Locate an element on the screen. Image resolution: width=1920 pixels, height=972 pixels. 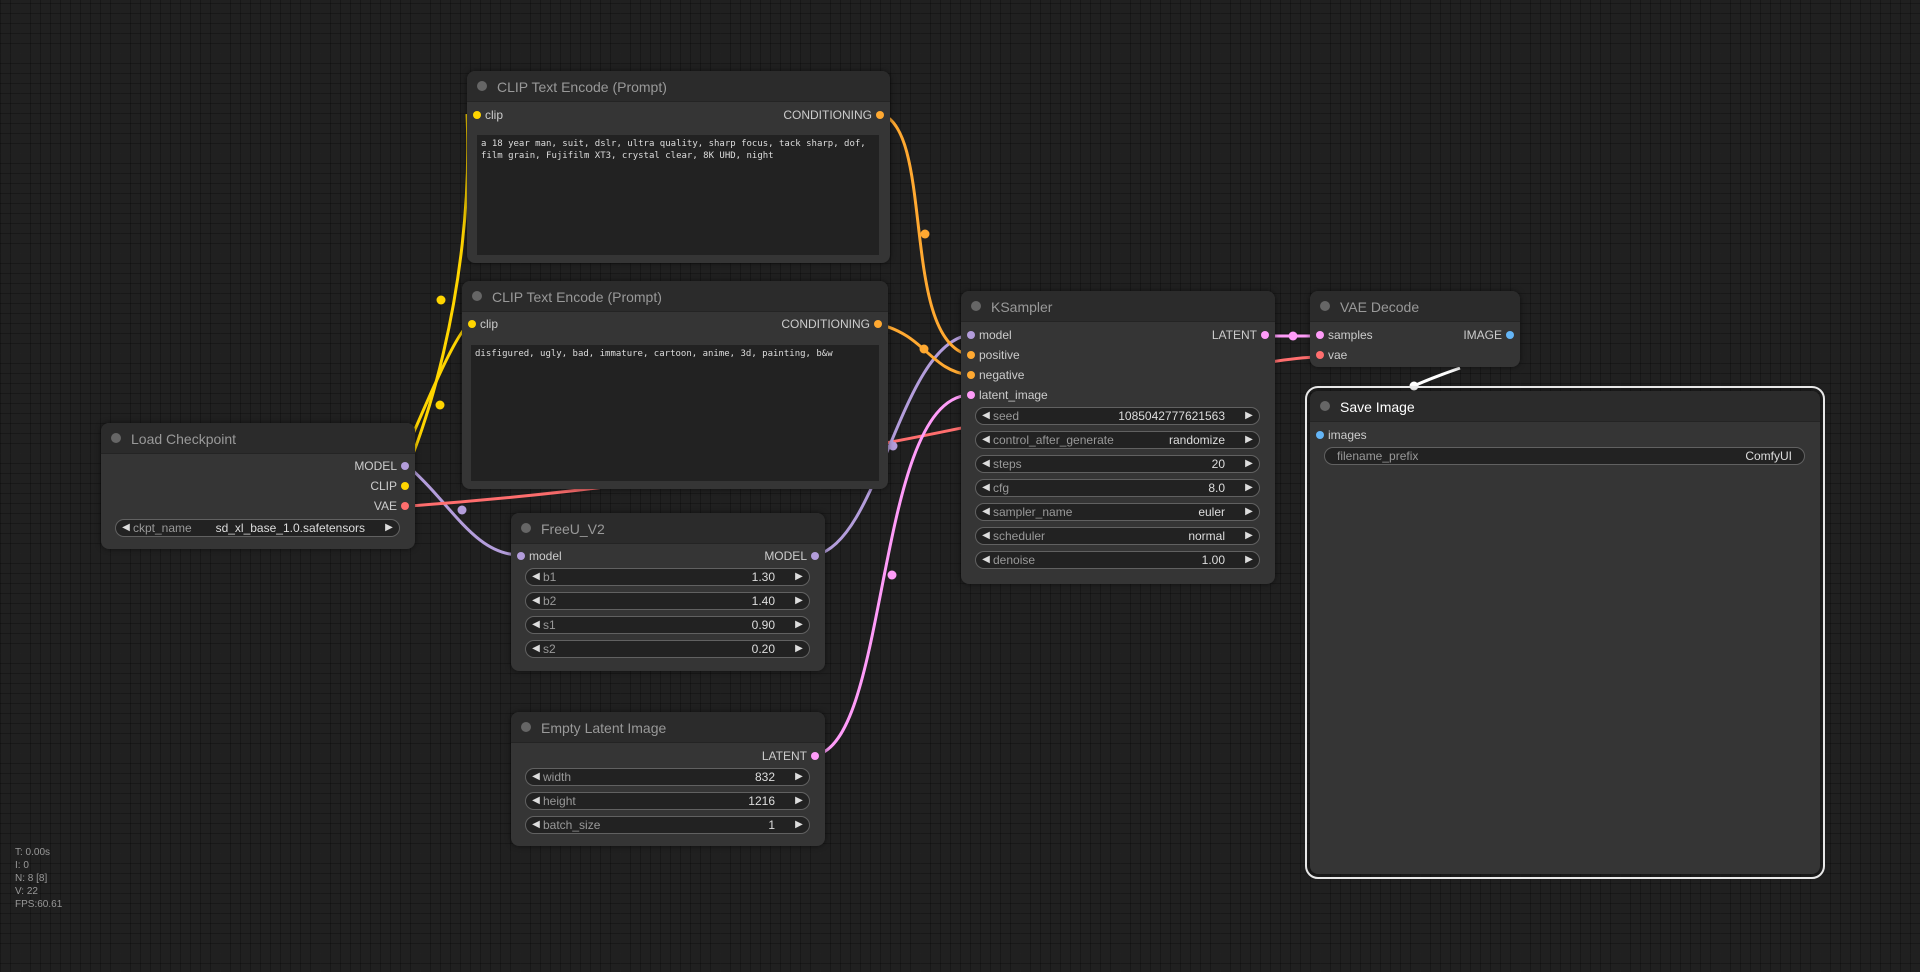
width-number-widget: ◀ width 832 ▶ is located at coordinates (667, 777).